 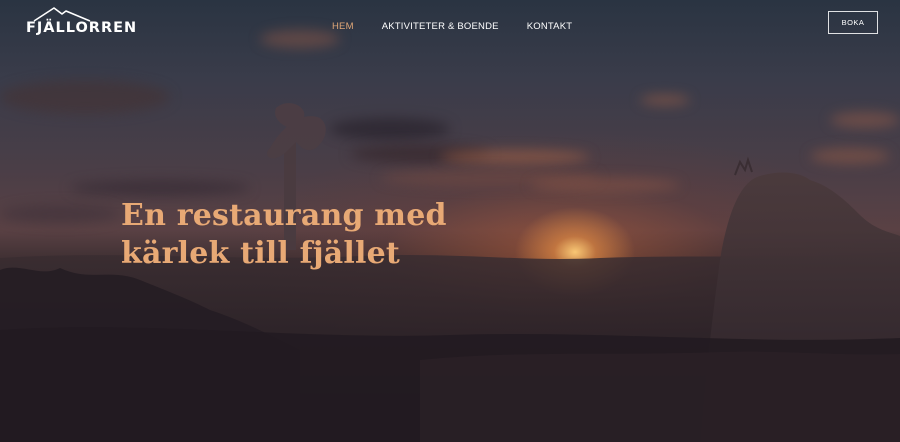 I want to click on nav-item-aktiviteter-boende: AKTIVITETER & BOENDE, so click(x=440, y=26).